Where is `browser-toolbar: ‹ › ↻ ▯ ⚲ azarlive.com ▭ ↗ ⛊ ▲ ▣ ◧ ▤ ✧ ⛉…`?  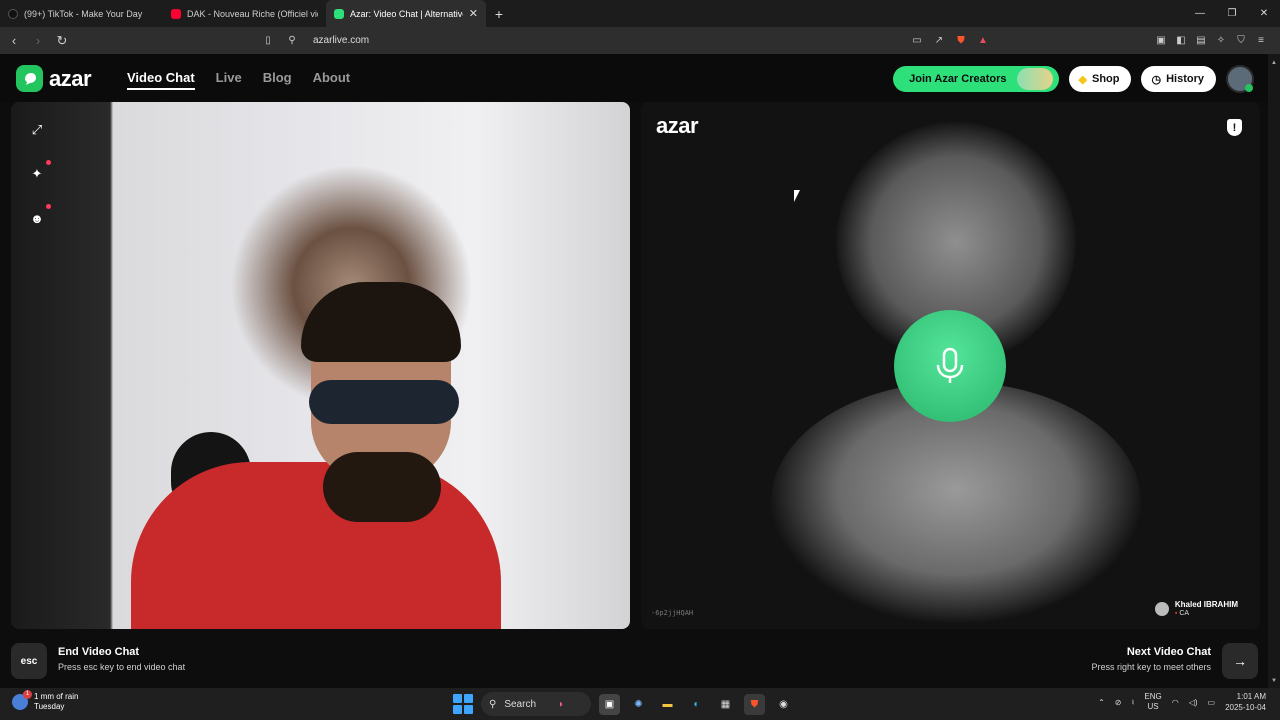 browser-toolbar: ‹ › ↻ ▯ ⚲ azarlive.com ▭ ↗ ⛊ ▲ ▣ ◧ ▤ ✧ ⛉… is located at coordinates (640, 40).